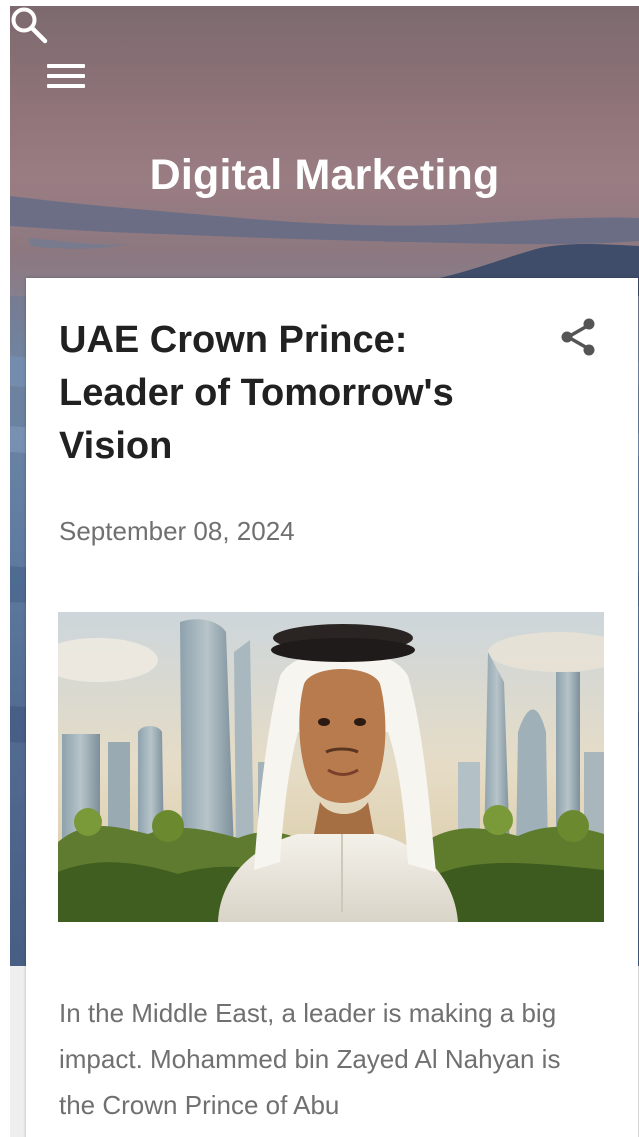  I want to click on share-icon, so click(579, 337).